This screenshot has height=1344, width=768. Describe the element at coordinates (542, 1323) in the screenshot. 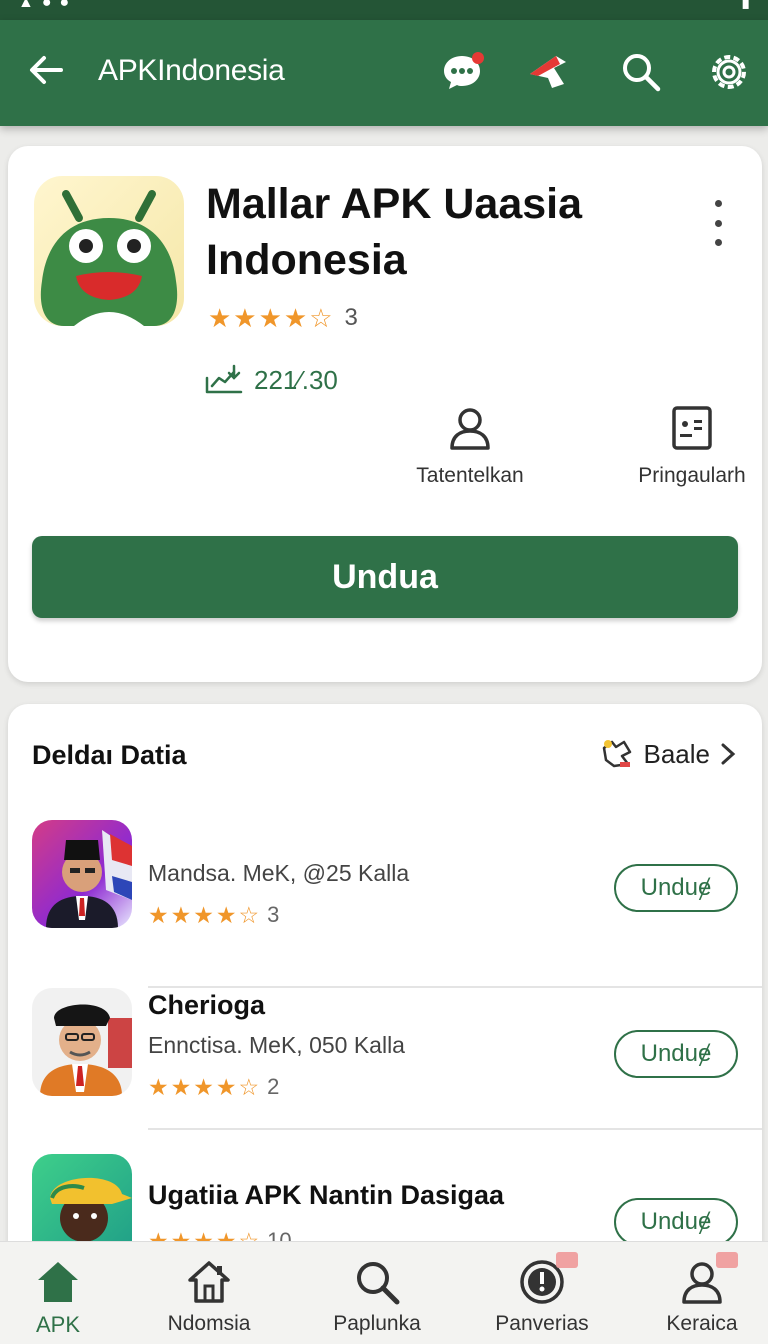

I see `nav-label: Panverias` at that location.